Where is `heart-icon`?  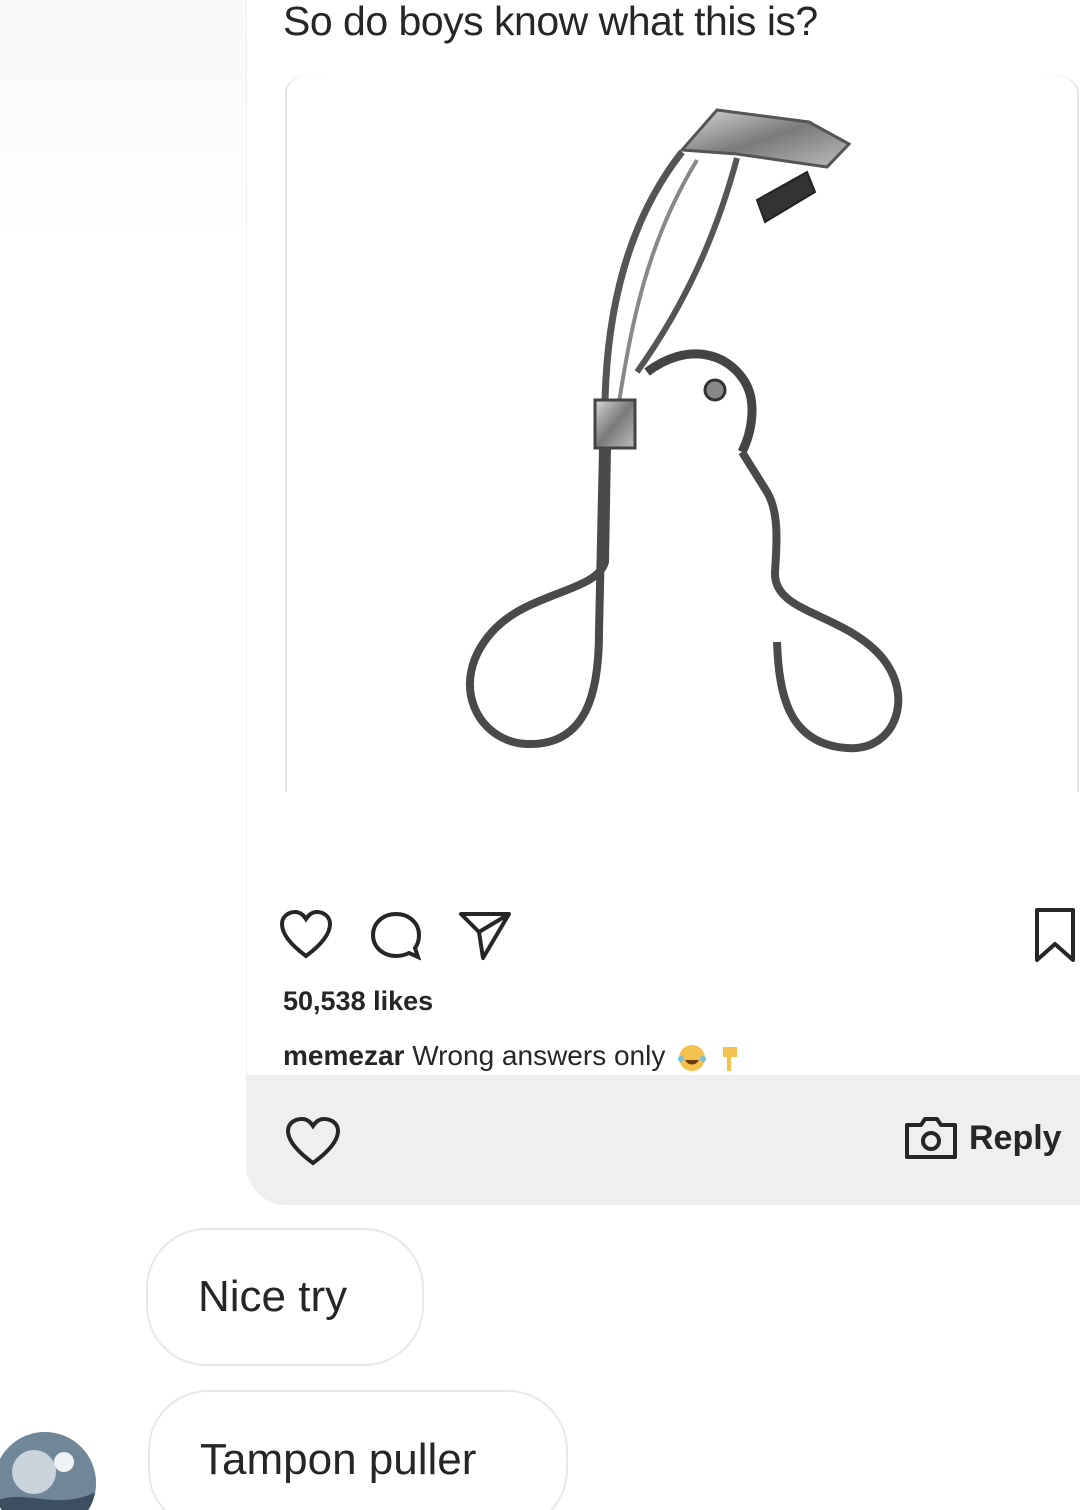
heart-icon is located at coordinates (306, 935).